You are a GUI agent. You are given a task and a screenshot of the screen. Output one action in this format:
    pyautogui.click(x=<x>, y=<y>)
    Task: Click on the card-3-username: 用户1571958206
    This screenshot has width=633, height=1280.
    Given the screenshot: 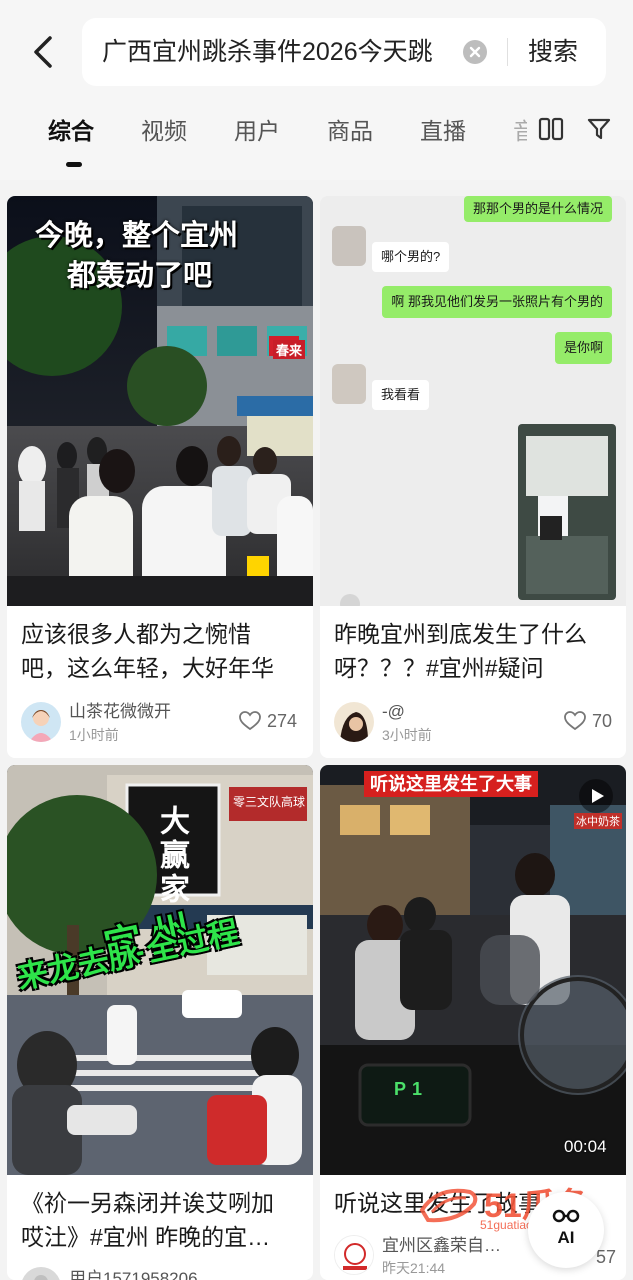 What is the action you would take?
    pyautogui.click(x=133, y=1274)
    